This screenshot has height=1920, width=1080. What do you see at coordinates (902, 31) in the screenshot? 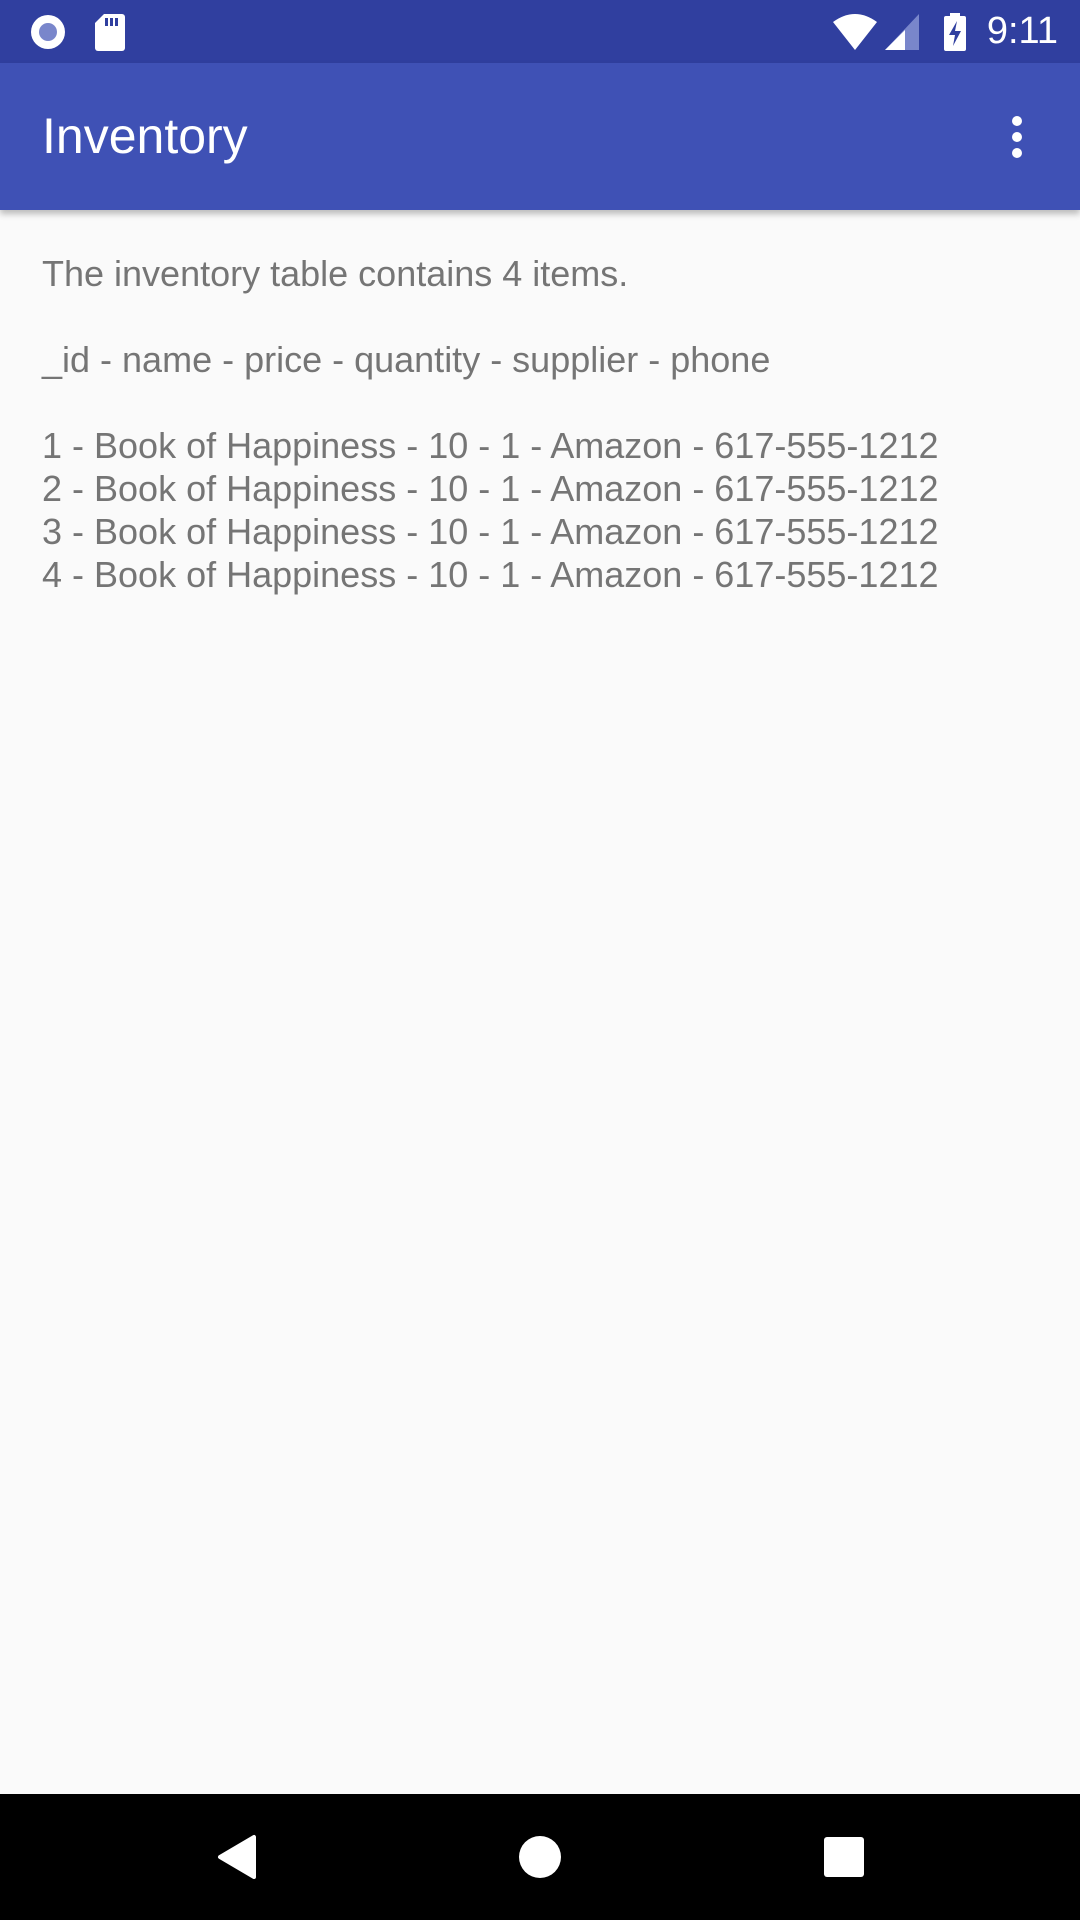
I see `signal-icon` at bounding box center [902, 31].